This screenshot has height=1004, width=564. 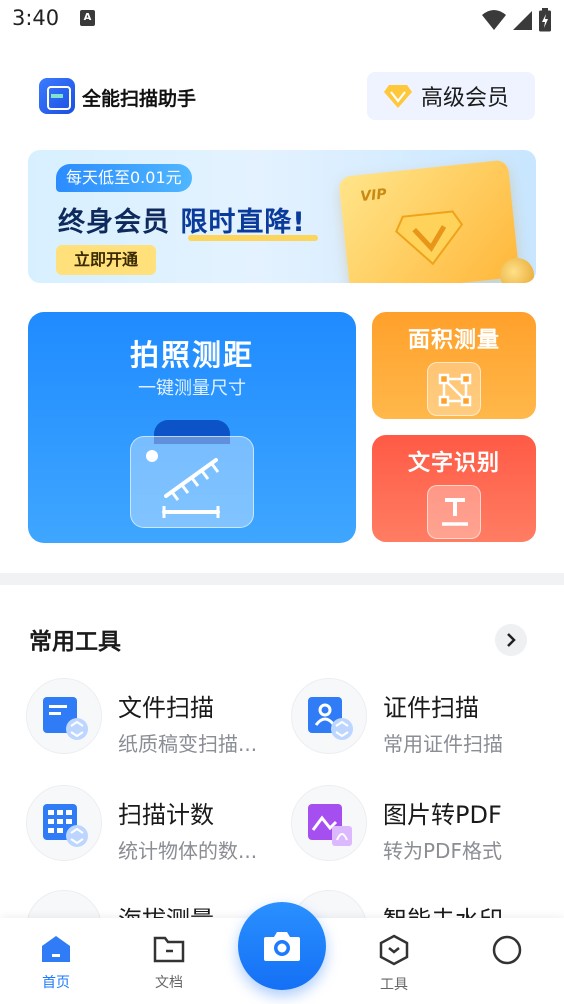 I want to click on section-divider, so click(x=282, y=579).